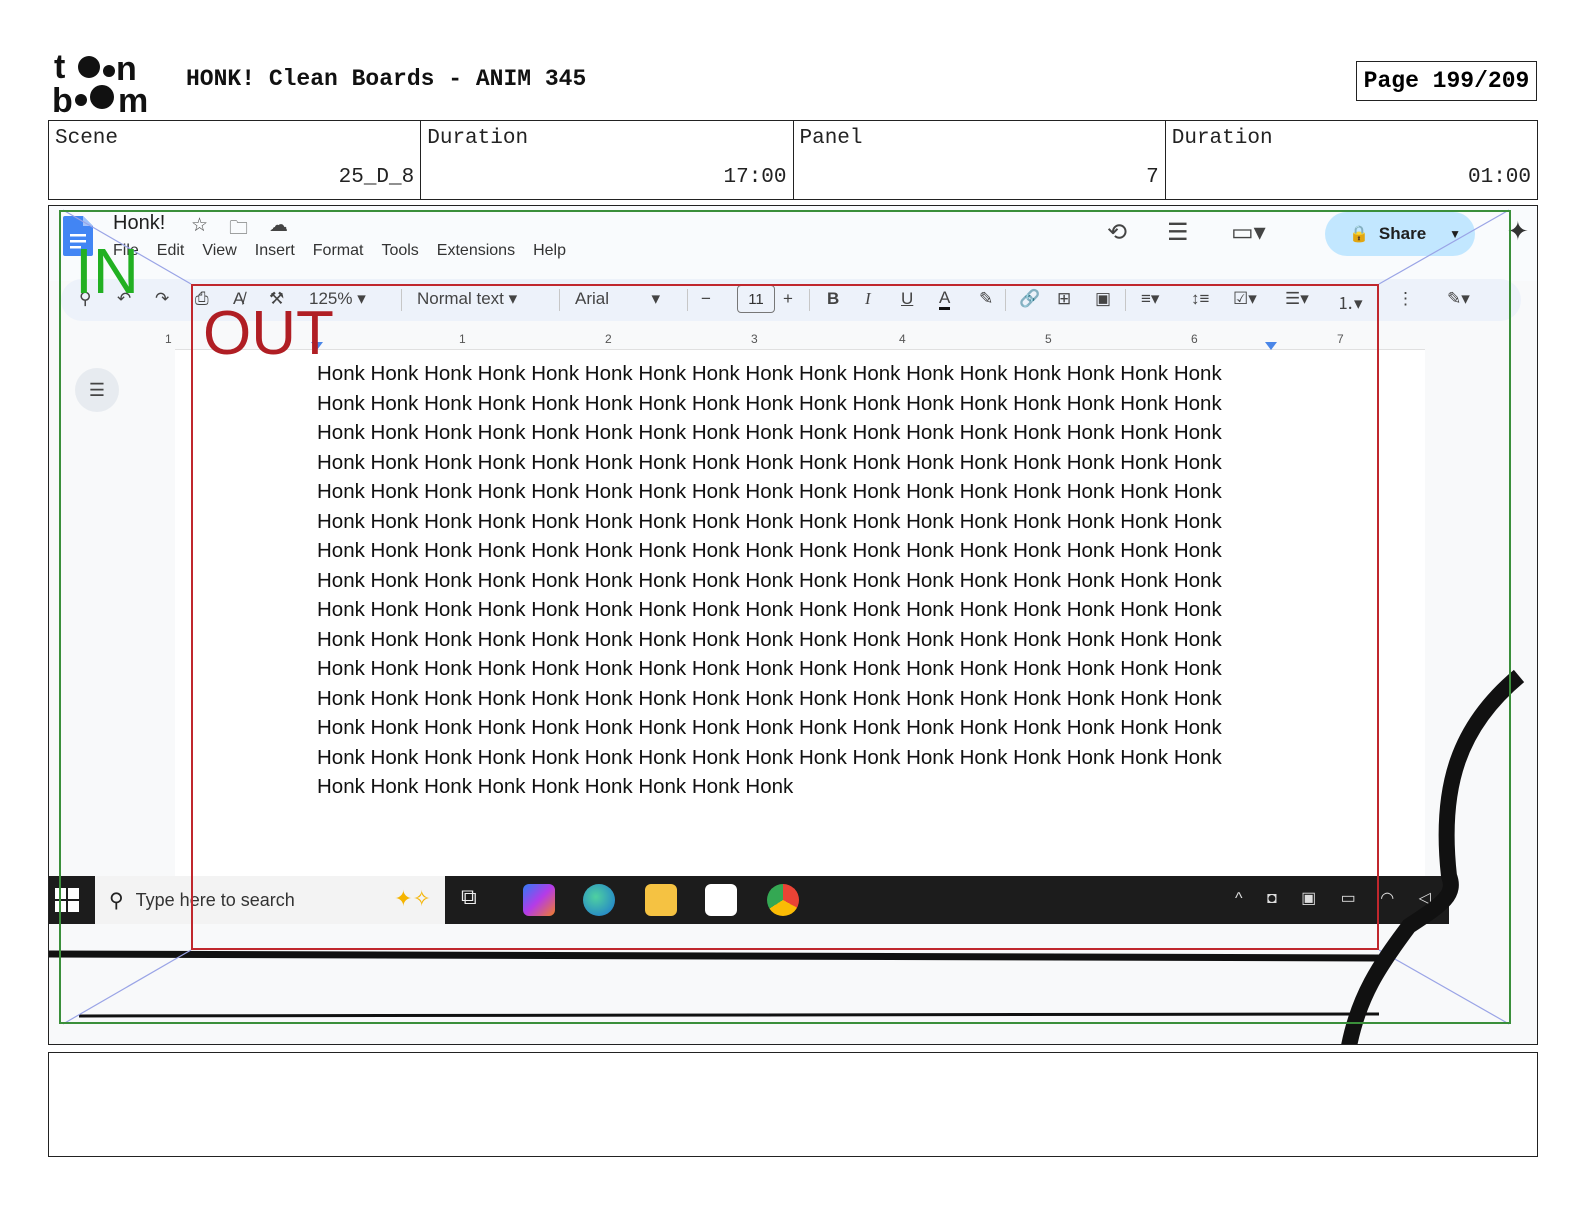  Describe the element at coordinates (980, 160) in the screenshot. I see `panel-cell: Panel 7` at that location.